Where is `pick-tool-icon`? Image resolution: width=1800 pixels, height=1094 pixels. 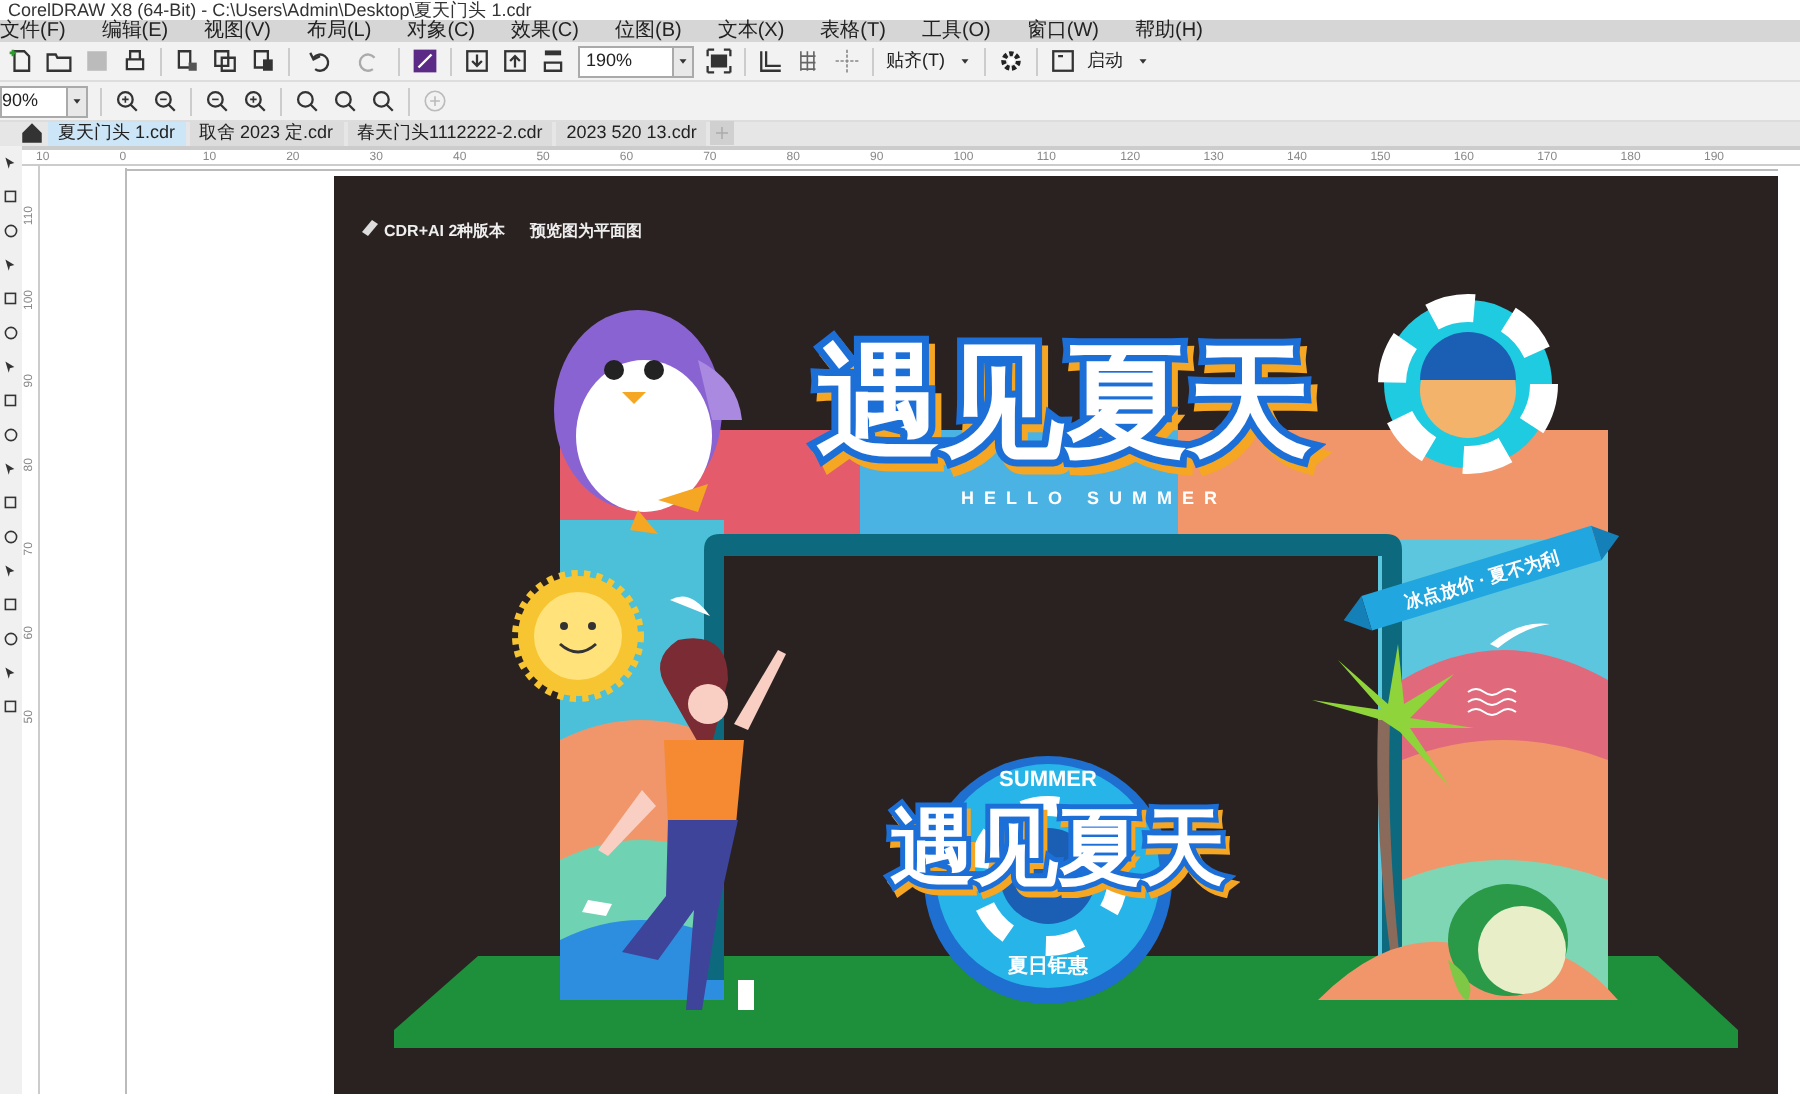 pick-tool-icon is located at coordinates (11, 163).